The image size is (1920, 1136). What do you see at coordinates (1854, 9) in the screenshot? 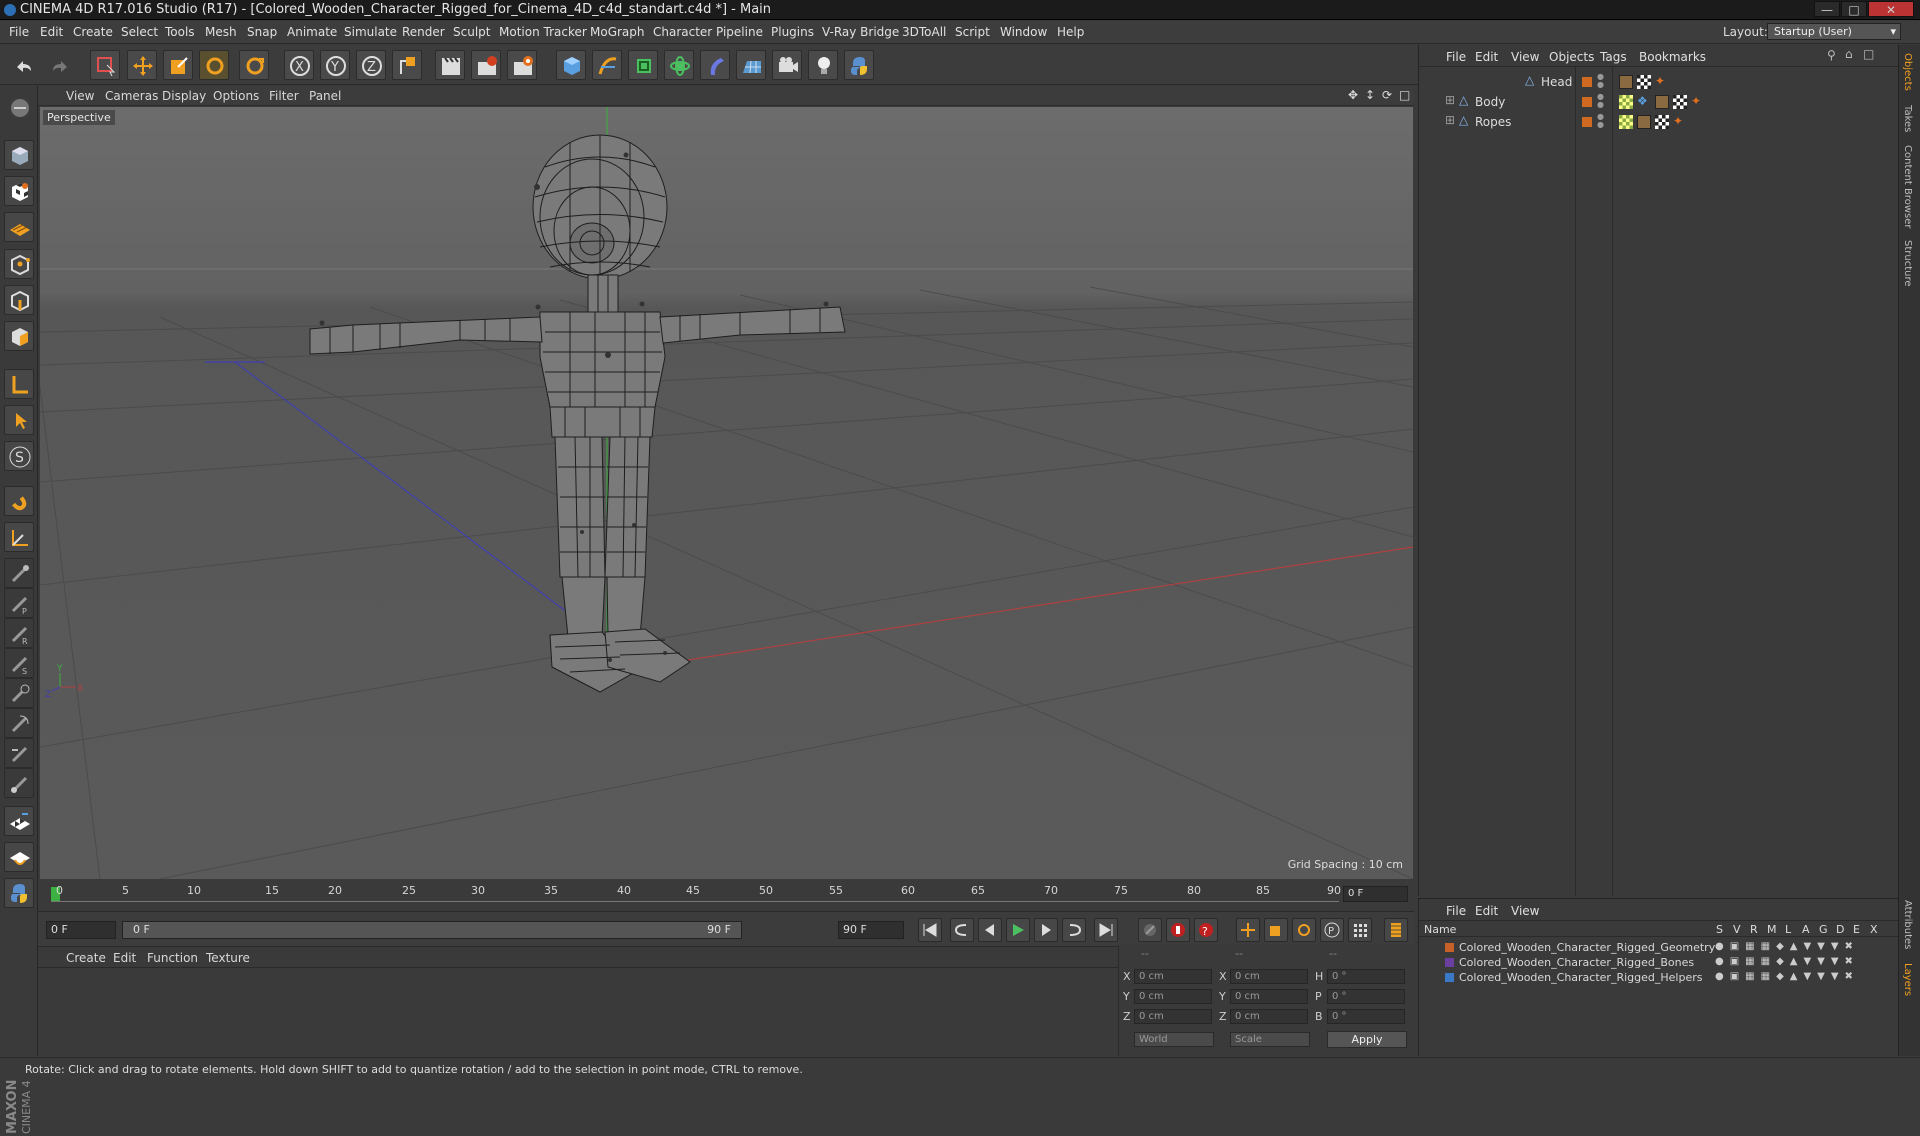
I see `maximize-button: □` at bounding box center [1854, 9].